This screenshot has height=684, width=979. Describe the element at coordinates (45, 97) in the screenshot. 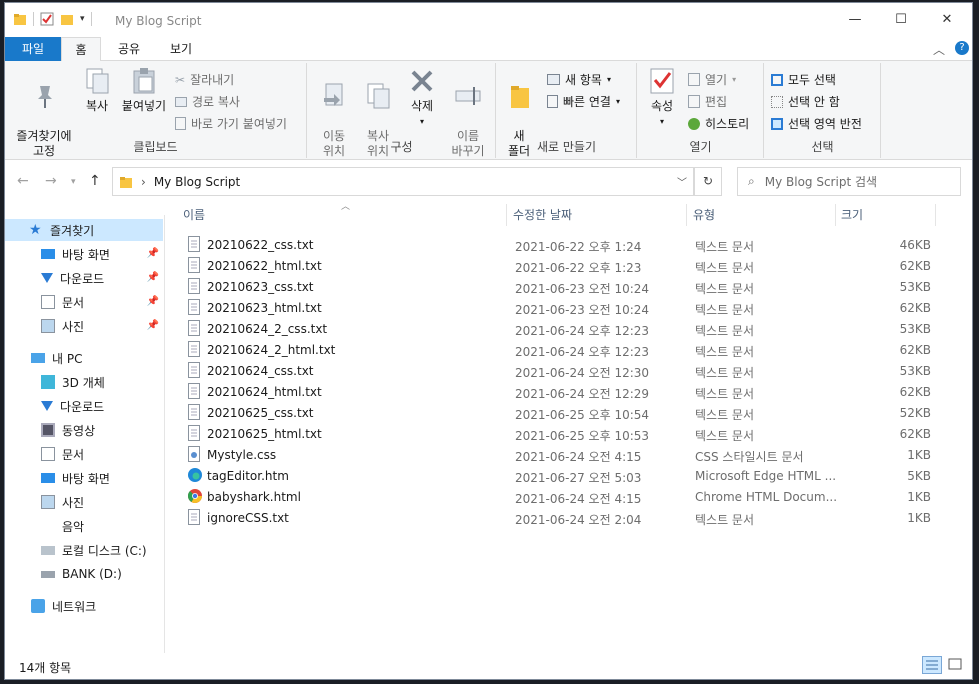

I see `pin-icon` at that location.